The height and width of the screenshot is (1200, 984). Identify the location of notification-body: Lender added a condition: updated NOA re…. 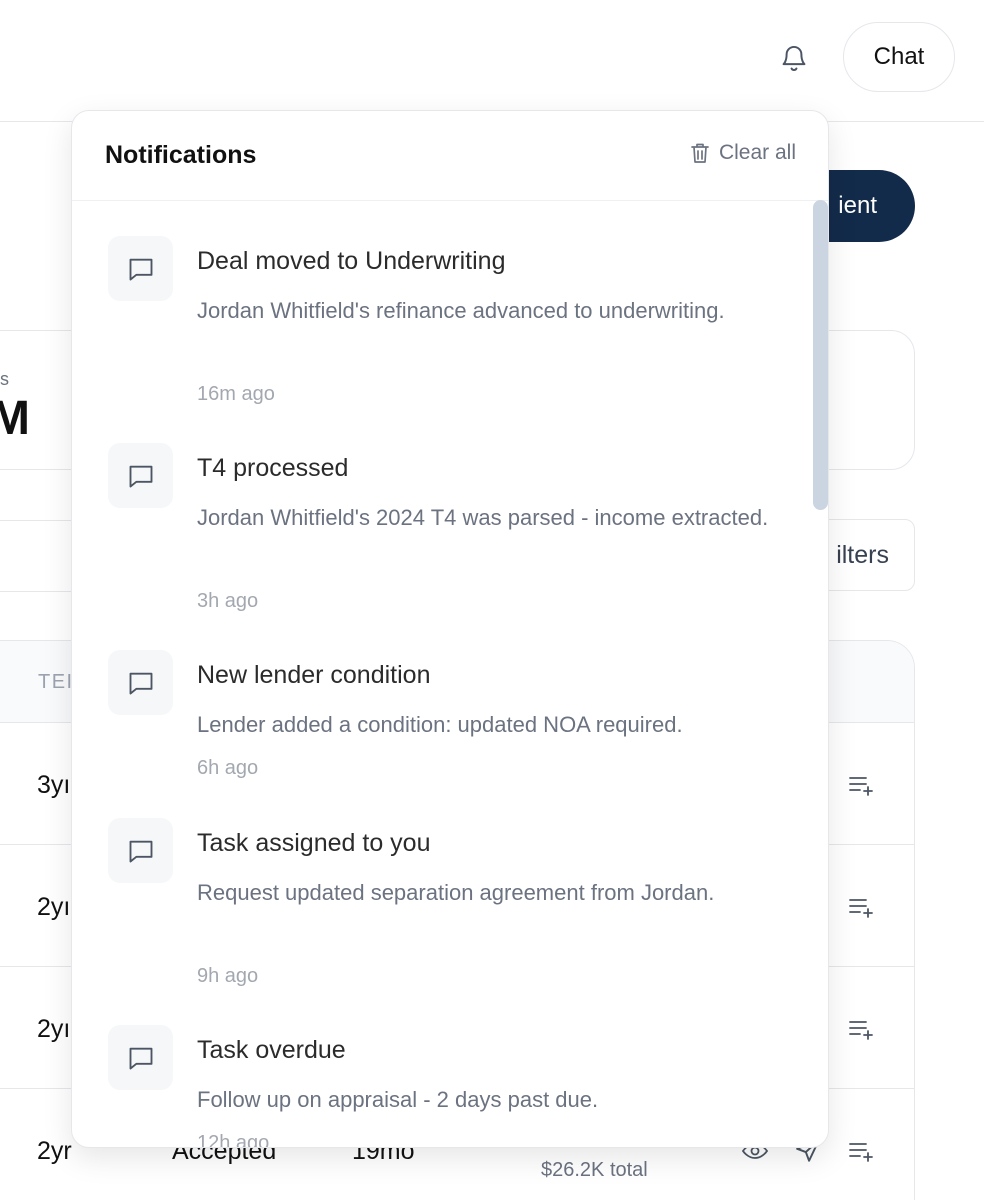
(440, 724).